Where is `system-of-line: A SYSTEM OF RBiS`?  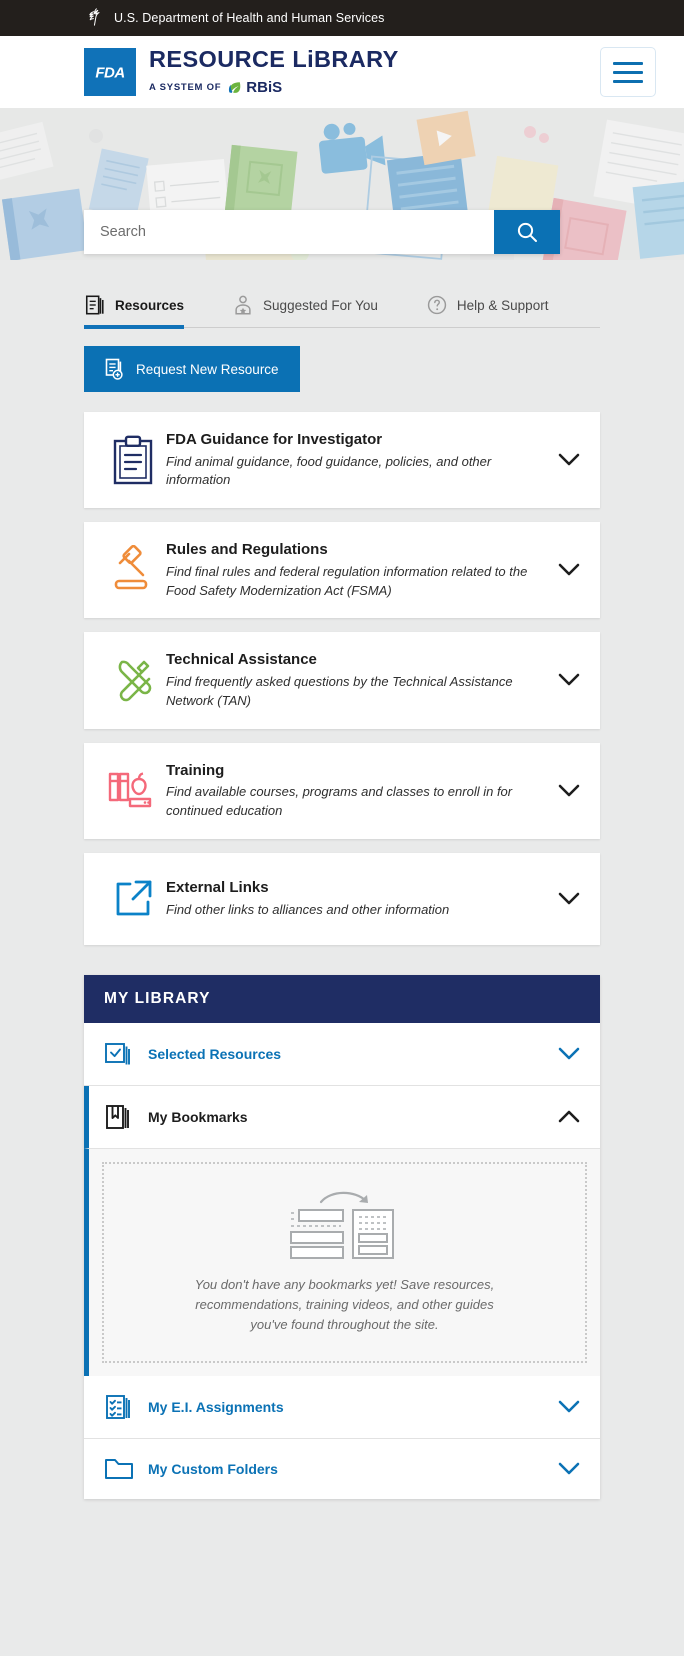
system-of-line: A SYSTEM OF RBiS is located at coordinates (274, 87).